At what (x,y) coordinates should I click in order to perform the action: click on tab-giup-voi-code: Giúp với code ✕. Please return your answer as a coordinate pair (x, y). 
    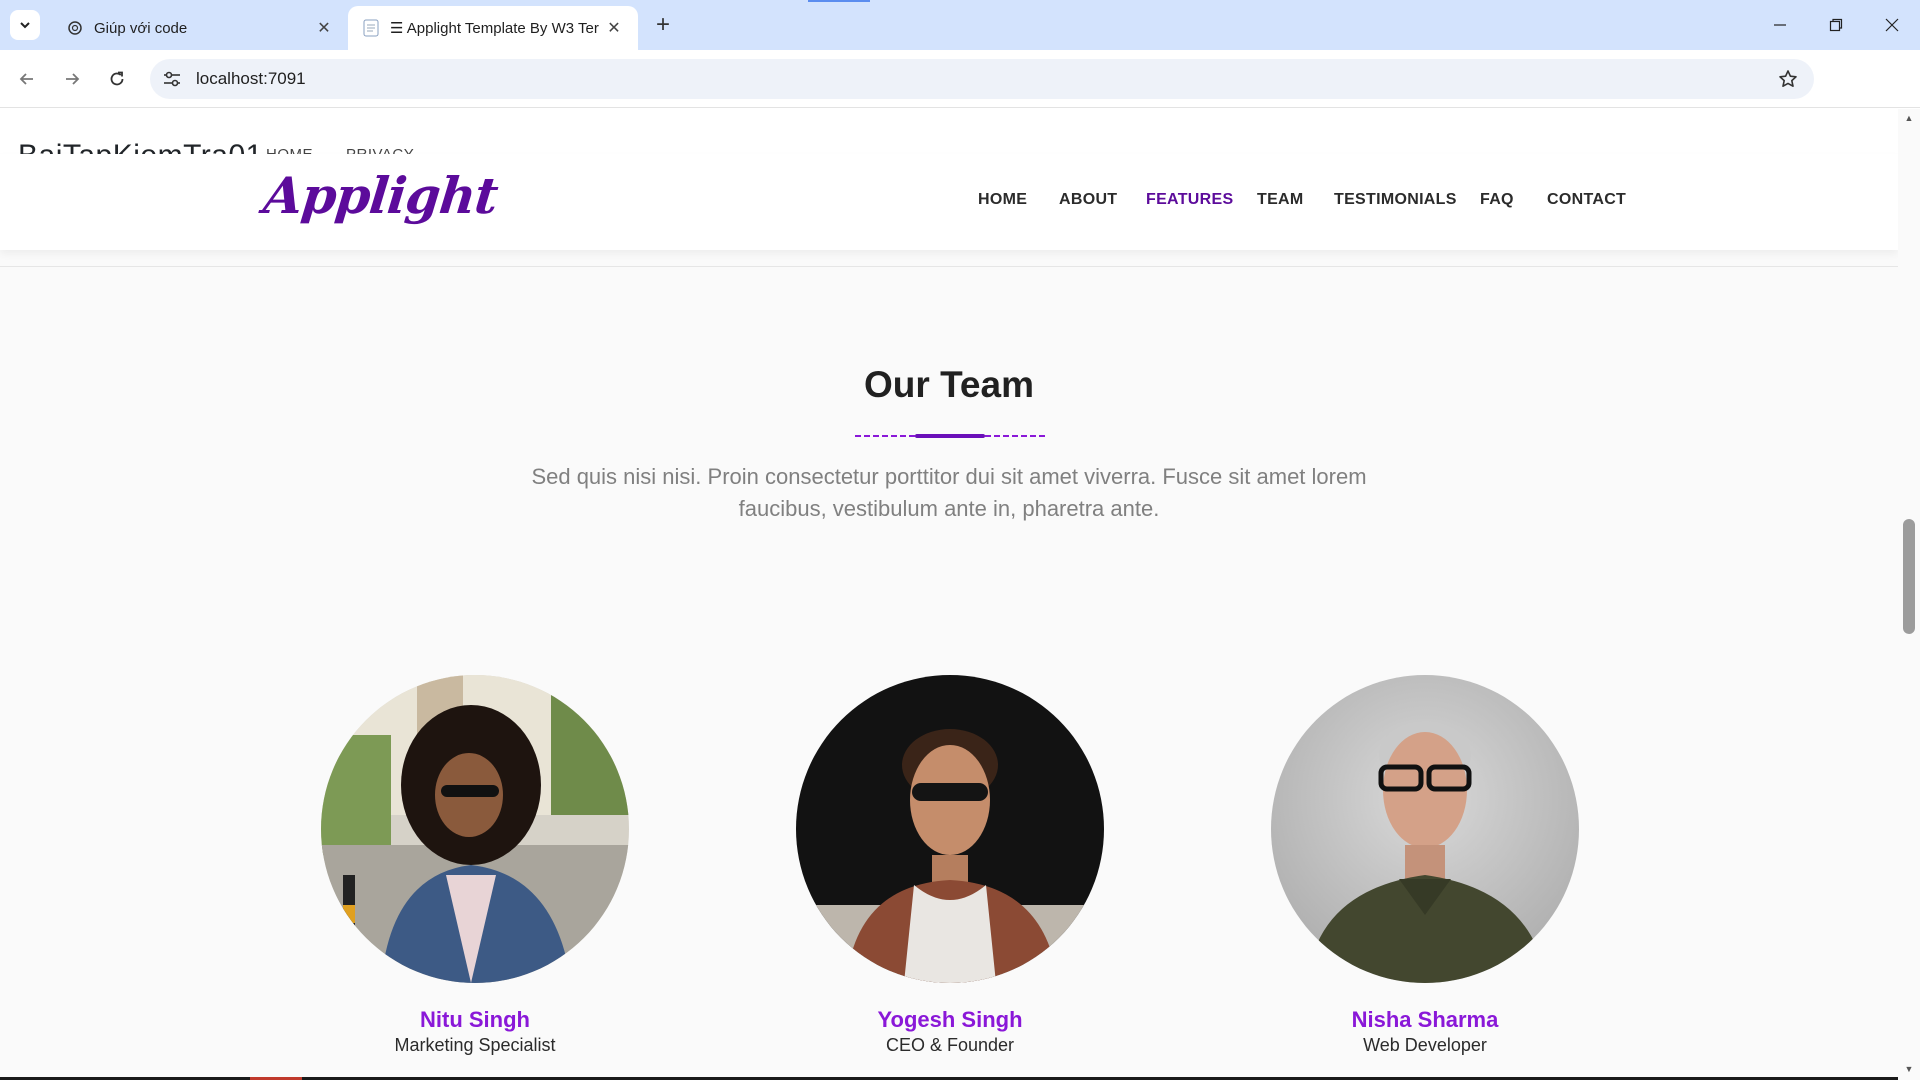
    Looking at the image, I should click on (200, 28).